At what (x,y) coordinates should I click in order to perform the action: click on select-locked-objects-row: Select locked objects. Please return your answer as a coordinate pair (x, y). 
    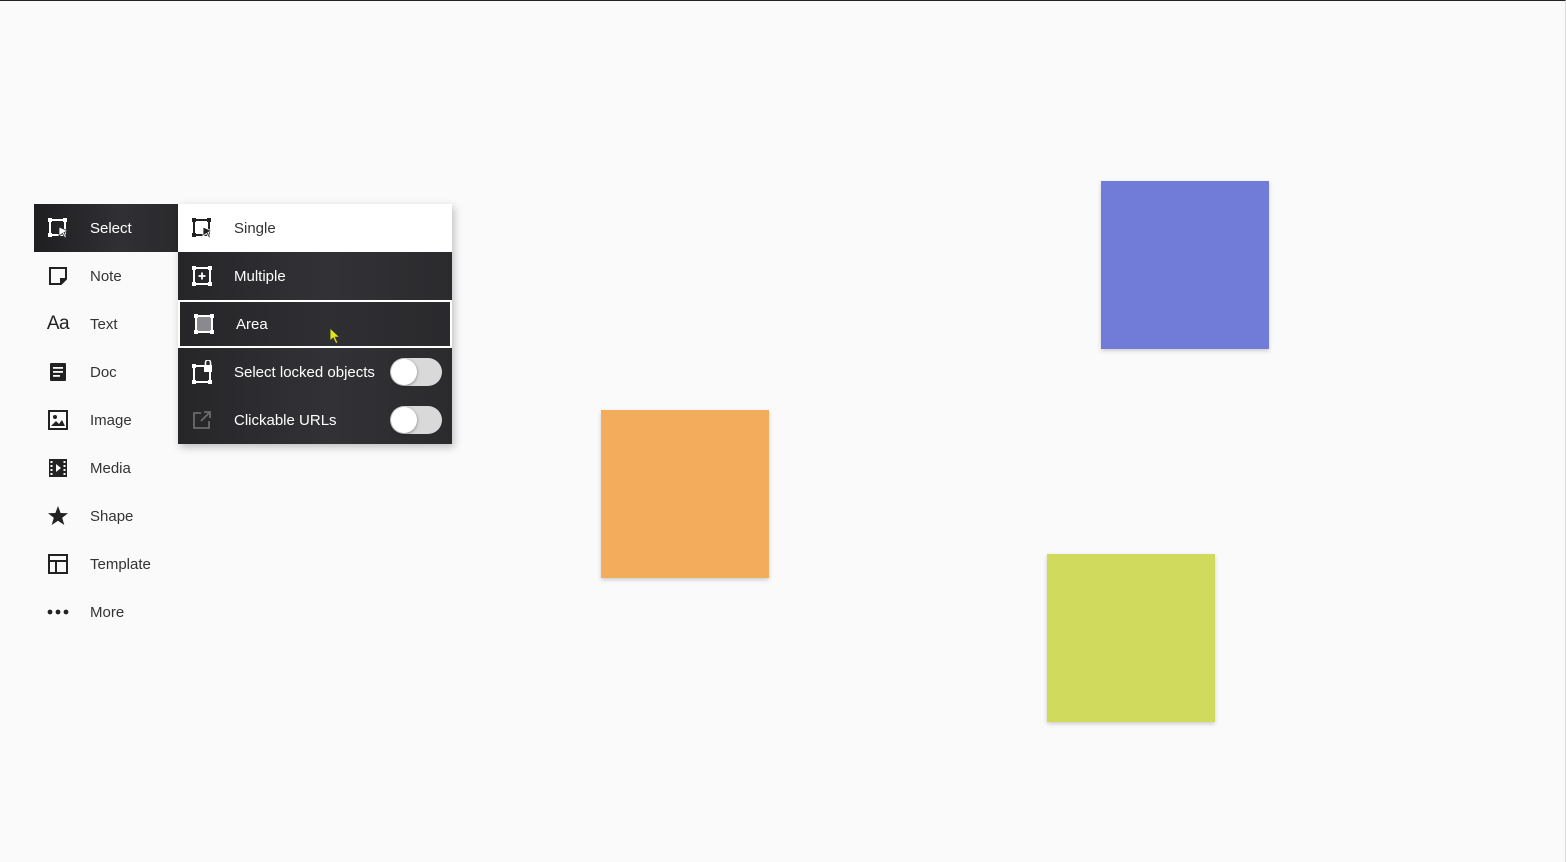
    Looking at the image, I should click on (315, 372).